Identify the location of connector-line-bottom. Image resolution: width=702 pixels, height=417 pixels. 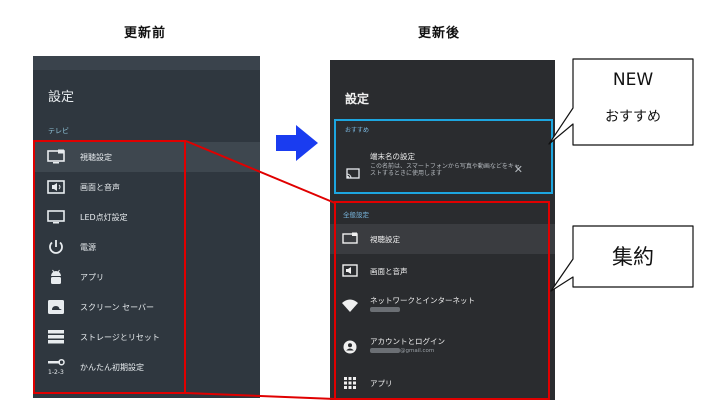
(260, 396).